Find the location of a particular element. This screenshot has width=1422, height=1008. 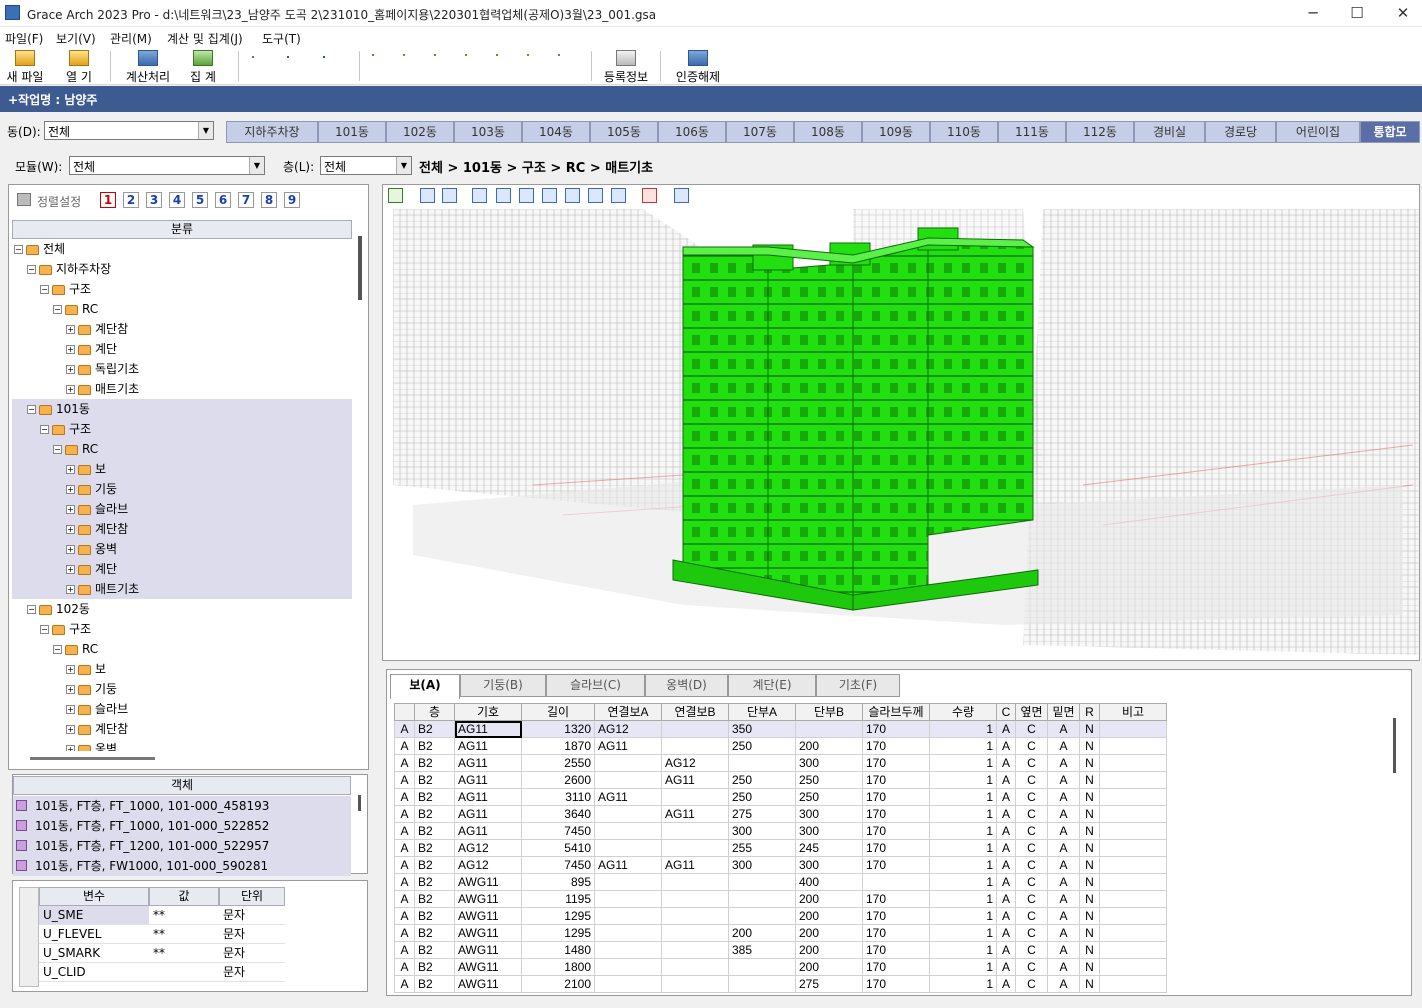

grid-cell: 200 is located at coordinates (829, 746).